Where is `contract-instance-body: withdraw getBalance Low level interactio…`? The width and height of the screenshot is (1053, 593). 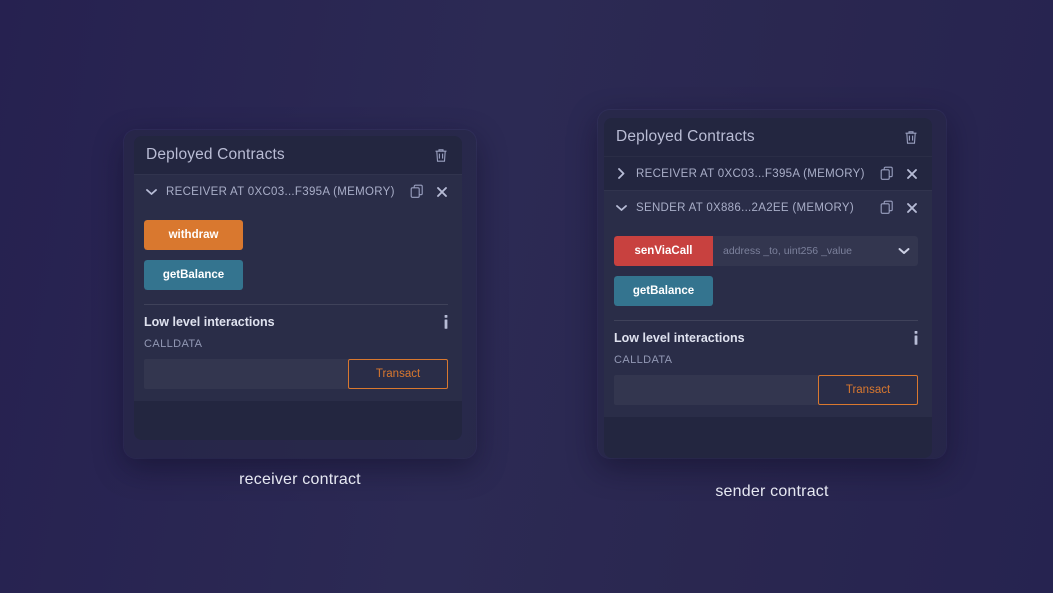 contract-instance-body: withdraw getBalance Low level interactio… is located at coordinates (298, 304).